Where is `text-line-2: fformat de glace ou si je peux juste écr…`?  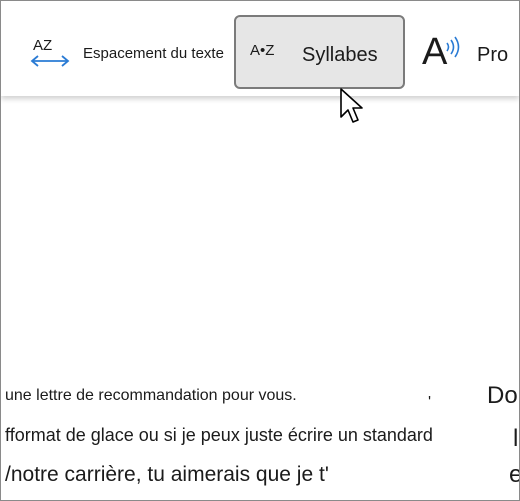
text-line-2: fformat de glace ou si je peux juste écr… is located at coordinates (219, 435).